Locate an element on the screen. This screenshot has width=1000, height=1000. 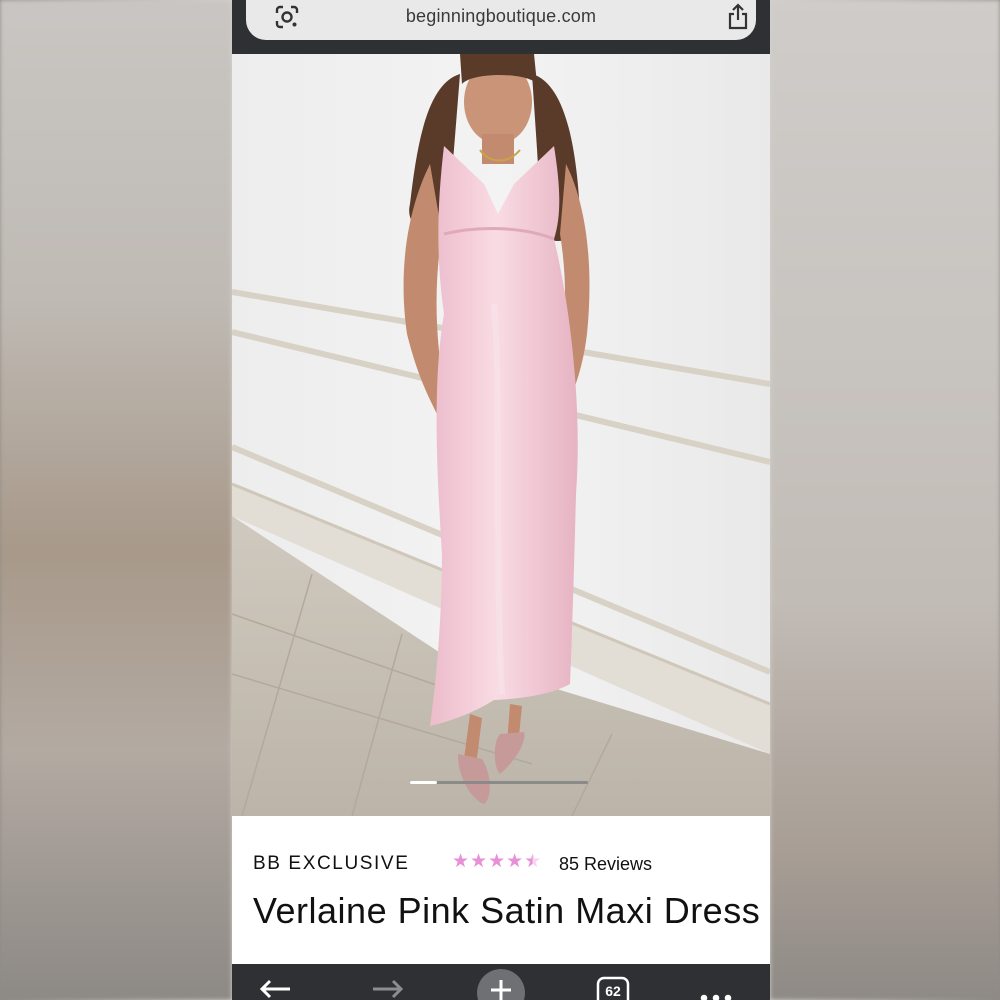
browser-top-bar: beginningboutique.com is located at coordinates (501, 27).